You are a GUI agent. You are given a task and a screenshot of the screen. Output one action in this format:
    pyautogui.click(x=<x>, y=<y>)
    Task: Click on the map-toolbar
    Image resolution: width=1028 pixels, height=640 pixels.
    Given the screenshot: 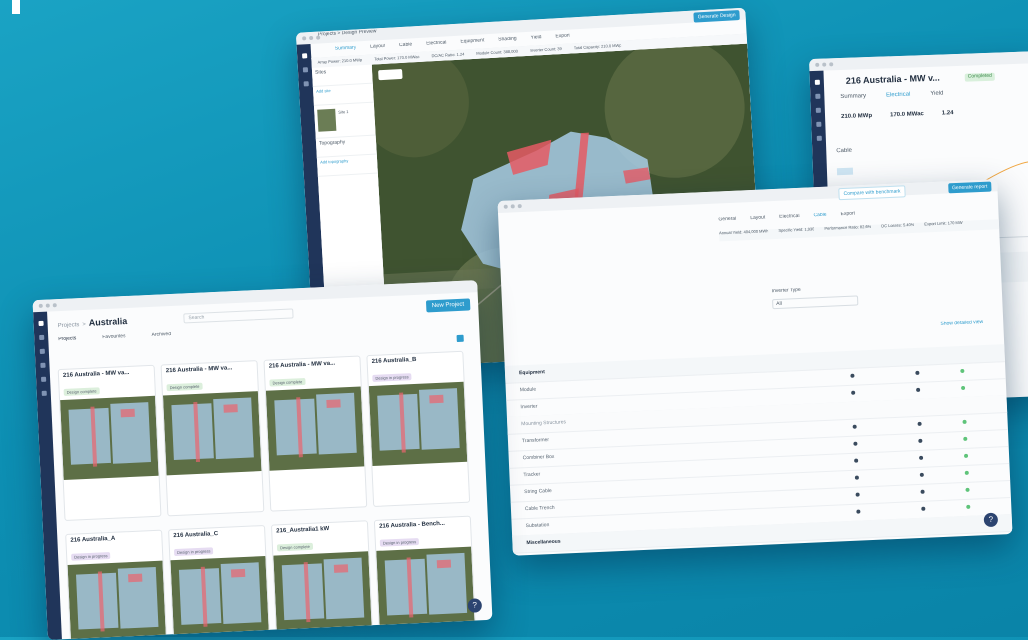 What is the action you would take?
    pyautogui.click(x=390, y=74)
    